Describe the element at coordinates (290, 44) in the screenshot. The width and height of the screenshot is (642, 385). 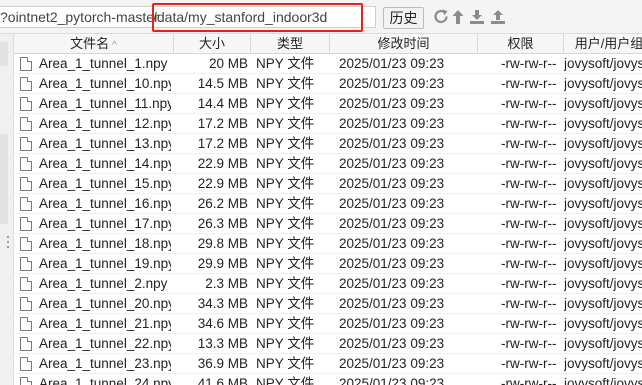
I see `column-header-type: 类型` at that location.